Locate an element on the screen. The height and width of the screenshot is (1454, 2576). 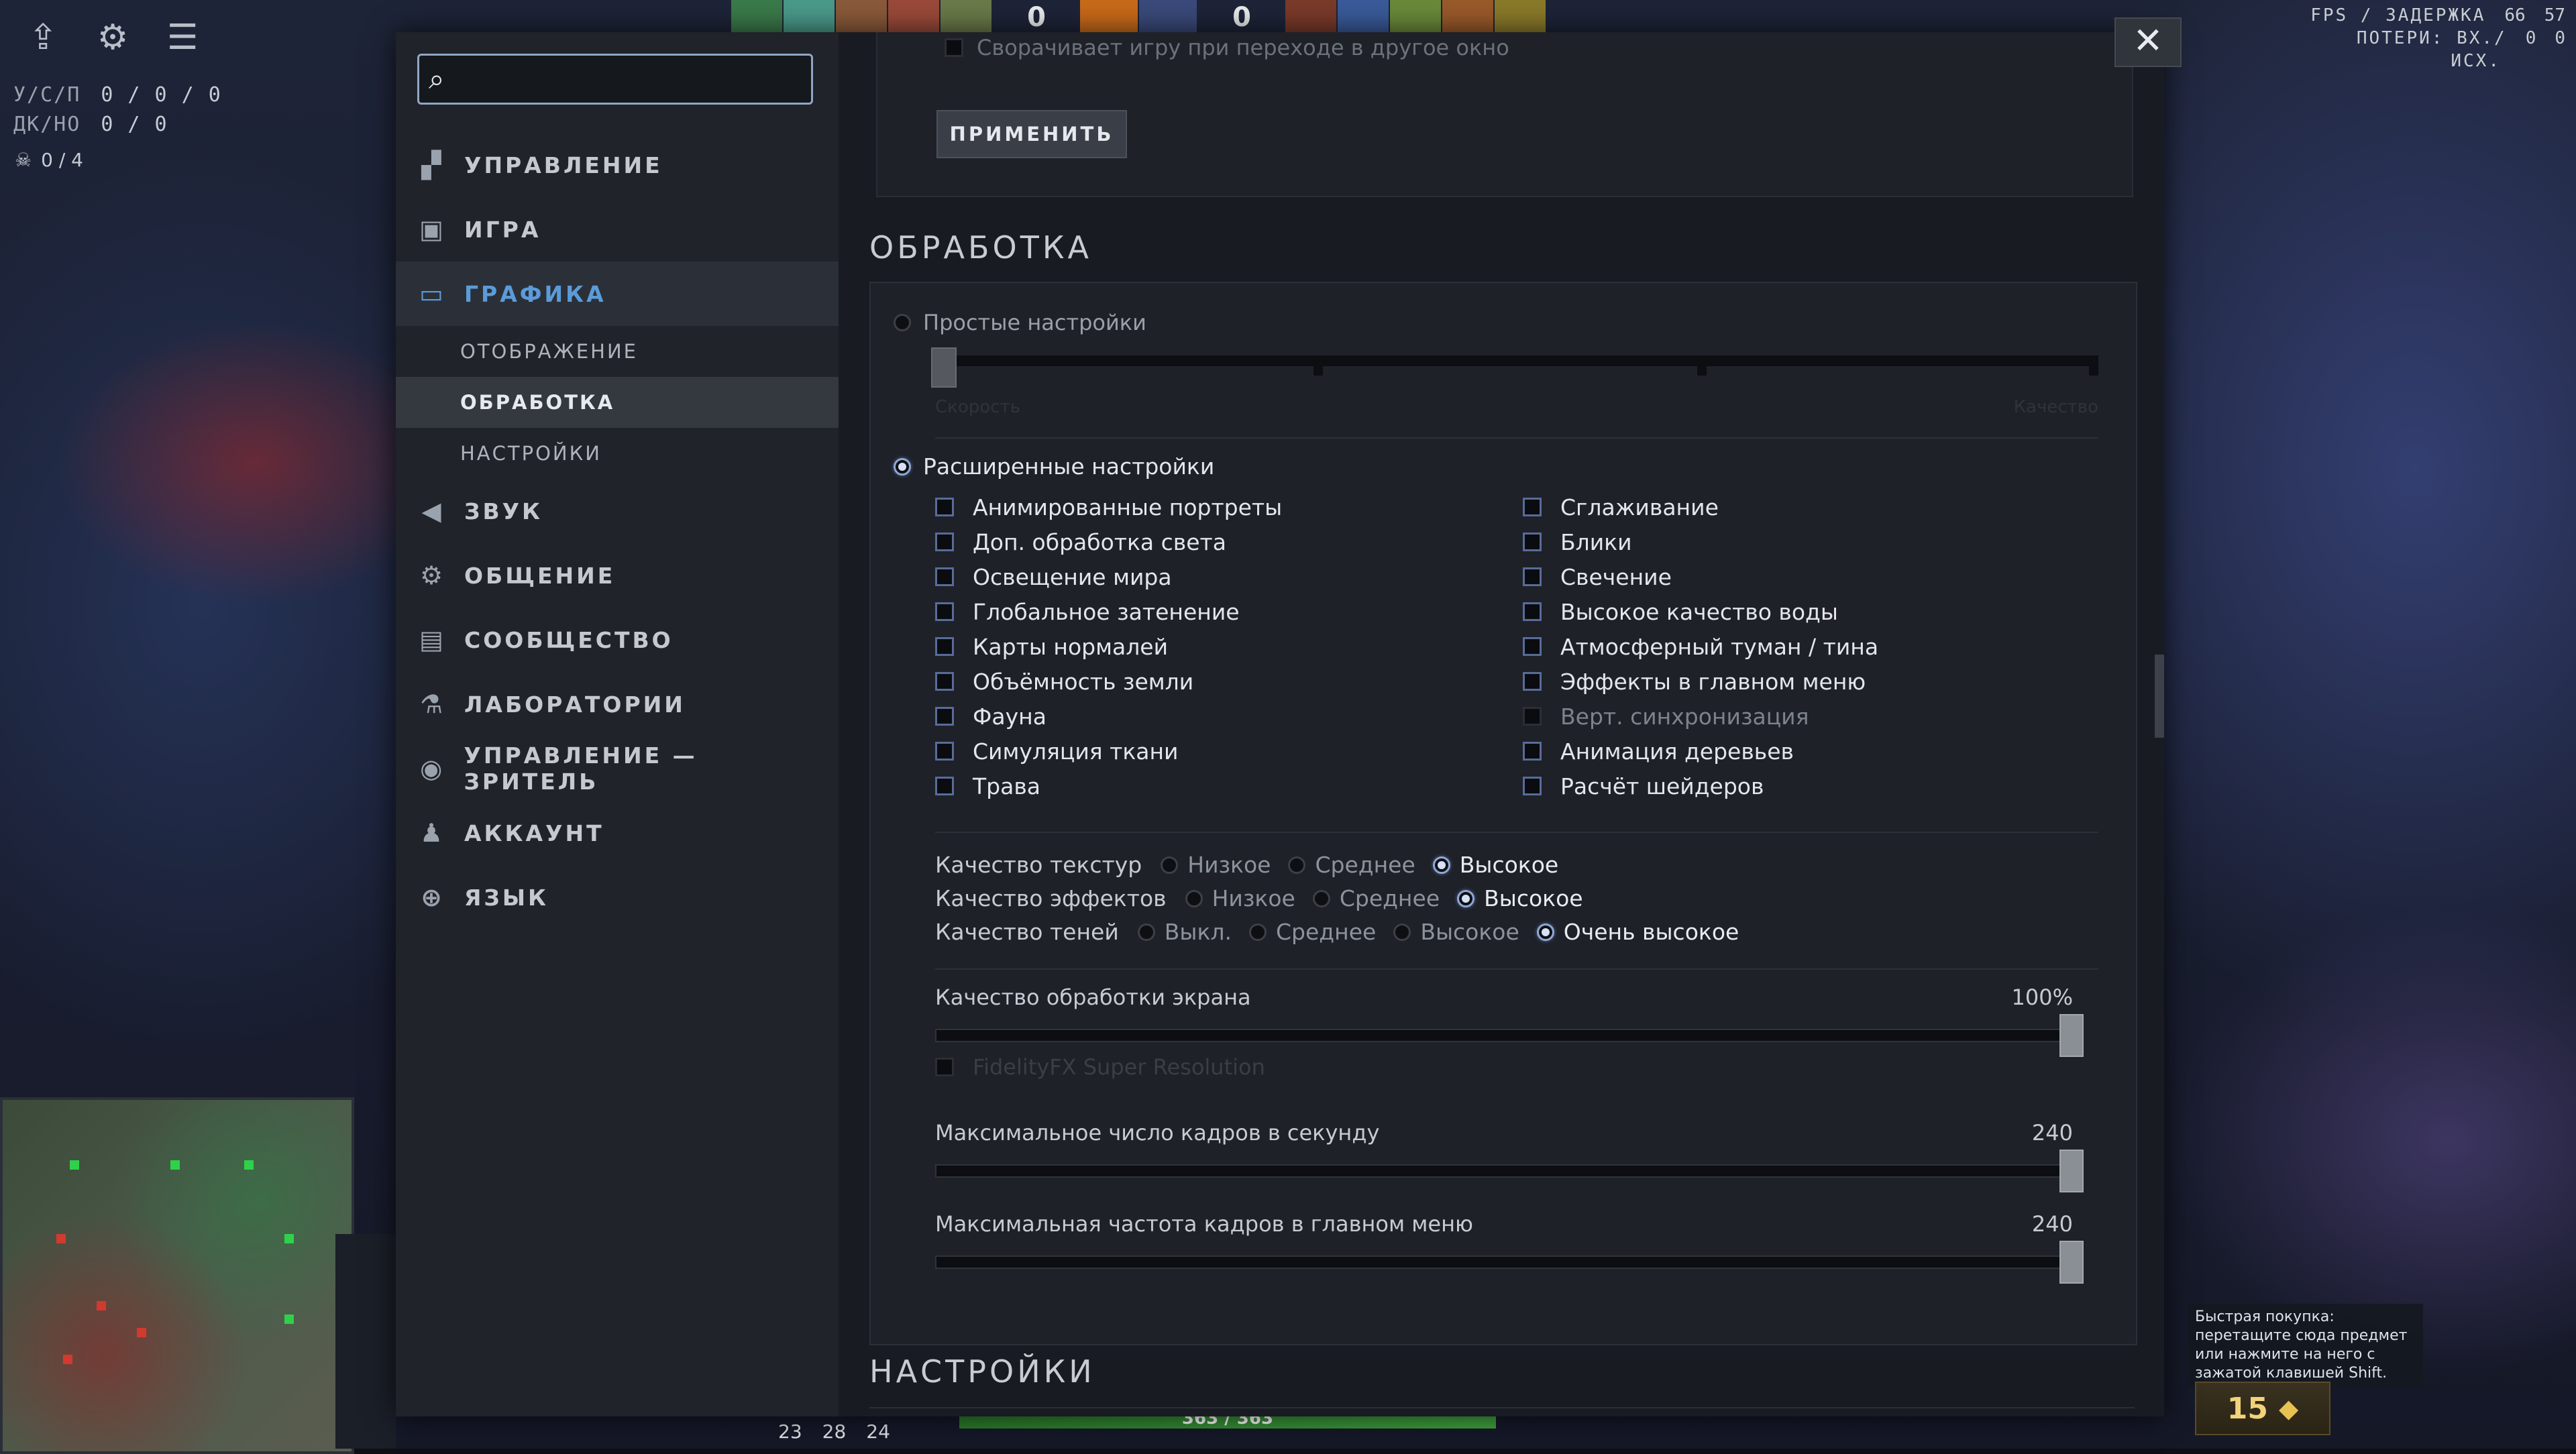
option-grass: Трава is located at coordinates (1108, 786).